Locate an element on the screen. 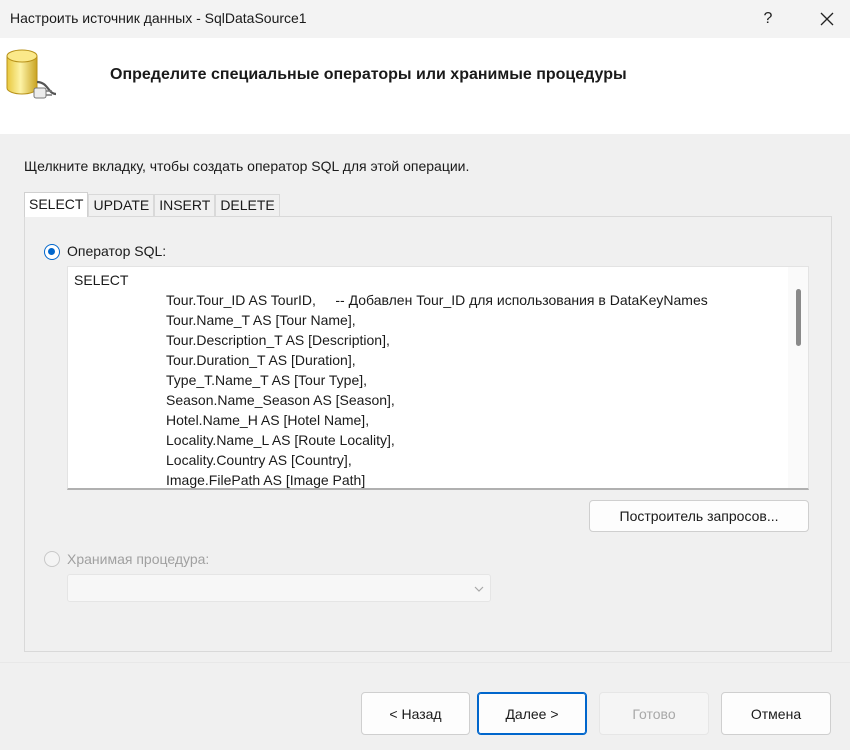 This screenshot has width=850, height=750. stored-procedure-label: Хранимая процедура: is located at coordinates (138, 559).